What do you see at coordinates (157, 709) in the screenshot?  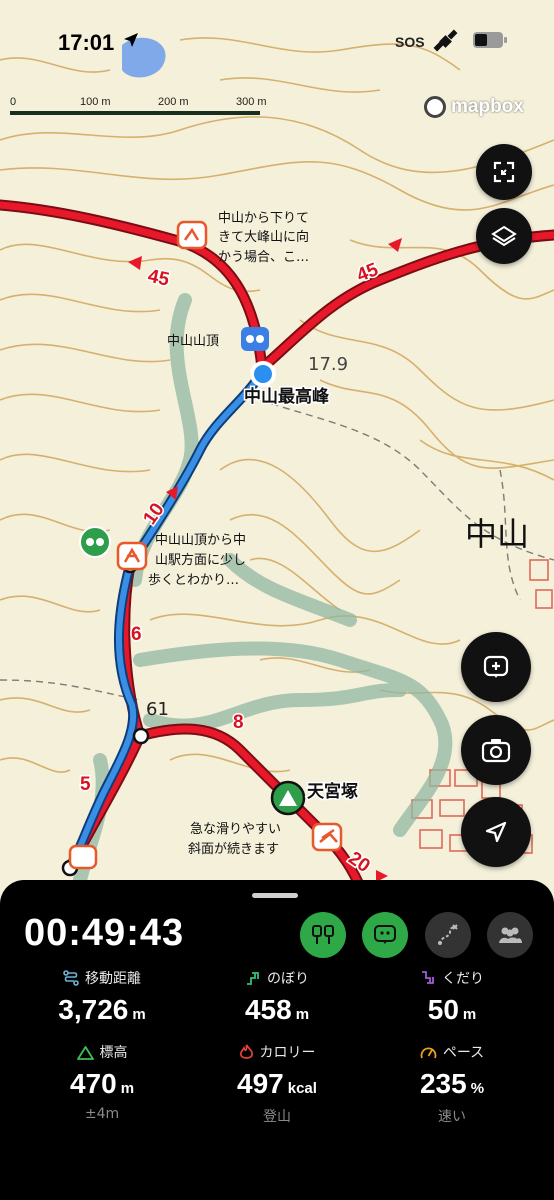 I see `spot-61-label: 61` at bounding box center [157, 709].